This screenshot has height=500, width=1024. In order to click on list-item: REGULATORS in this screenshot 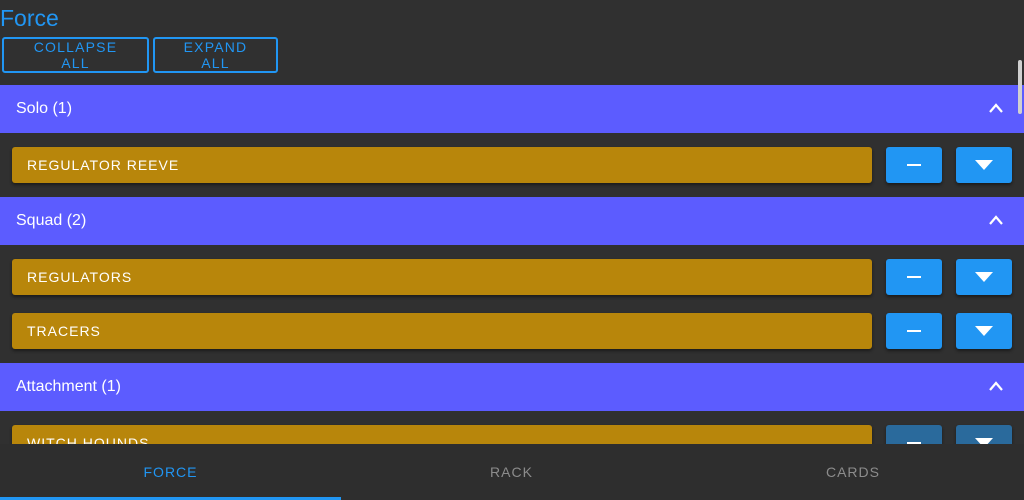, I will do `click(512, 277)`.